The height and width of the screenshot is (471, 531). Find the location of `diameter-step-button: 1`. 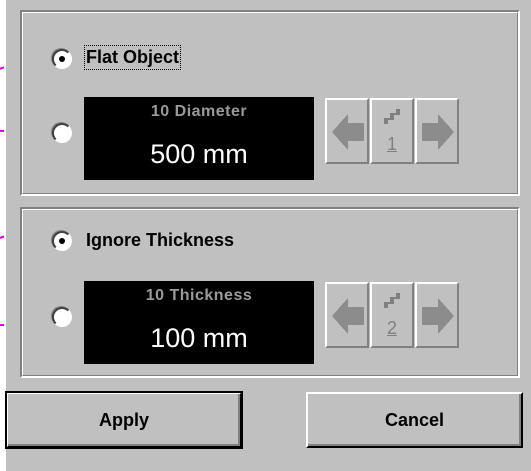

diameter-step-button: 1 is located at coordinates (392, 131).